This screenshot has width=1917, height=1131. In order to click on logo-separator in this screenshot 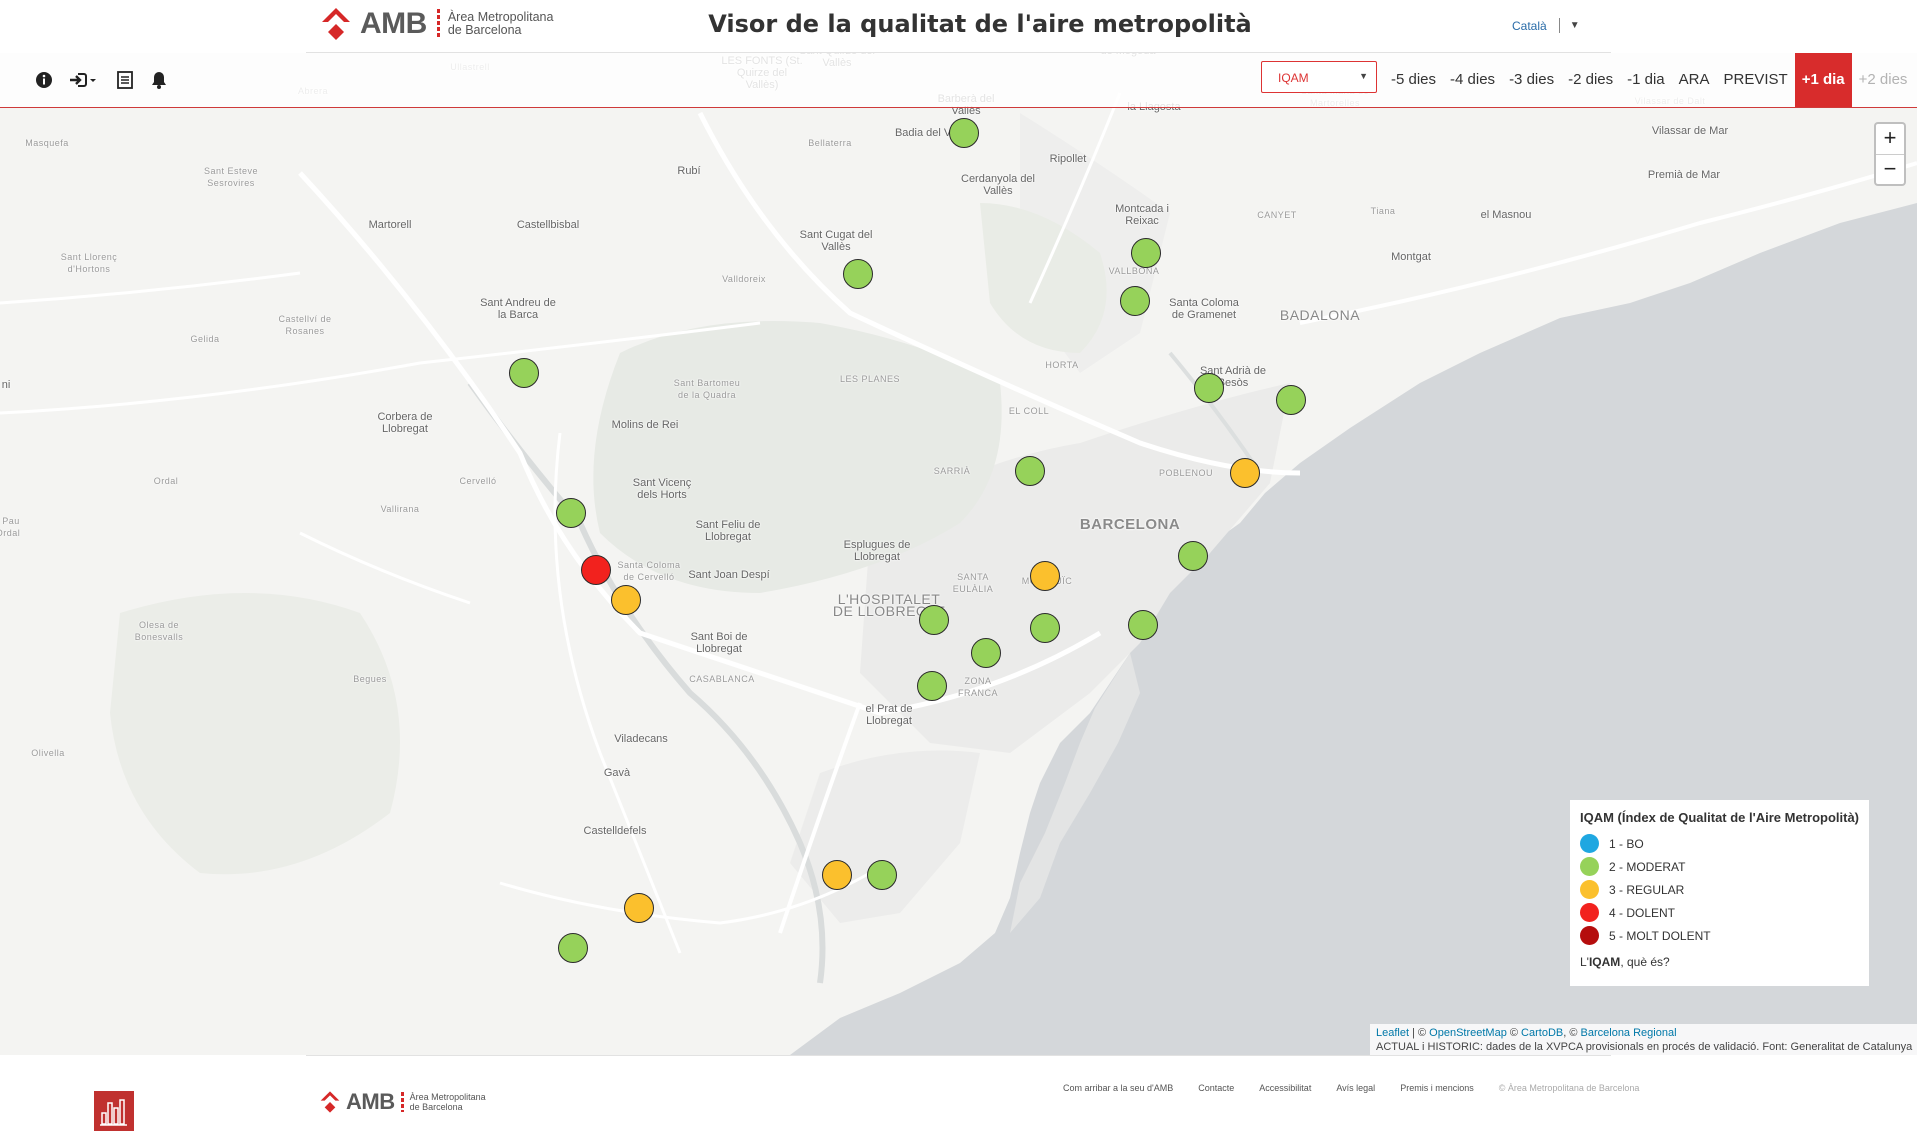, I will do `click(402, 1102)`.